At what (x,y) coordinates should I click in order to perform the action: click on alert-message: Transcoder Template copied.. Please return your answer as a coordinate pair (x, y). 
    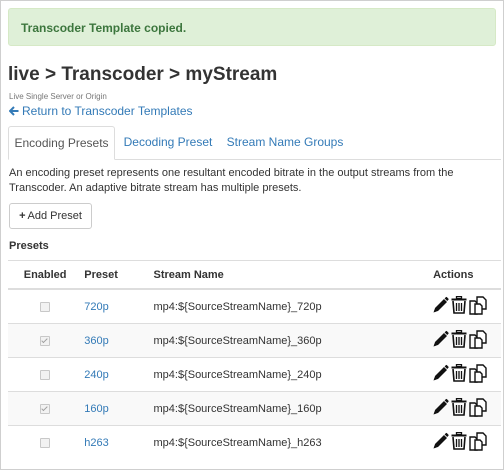
    Looking at the image, I should click on (104, 28).